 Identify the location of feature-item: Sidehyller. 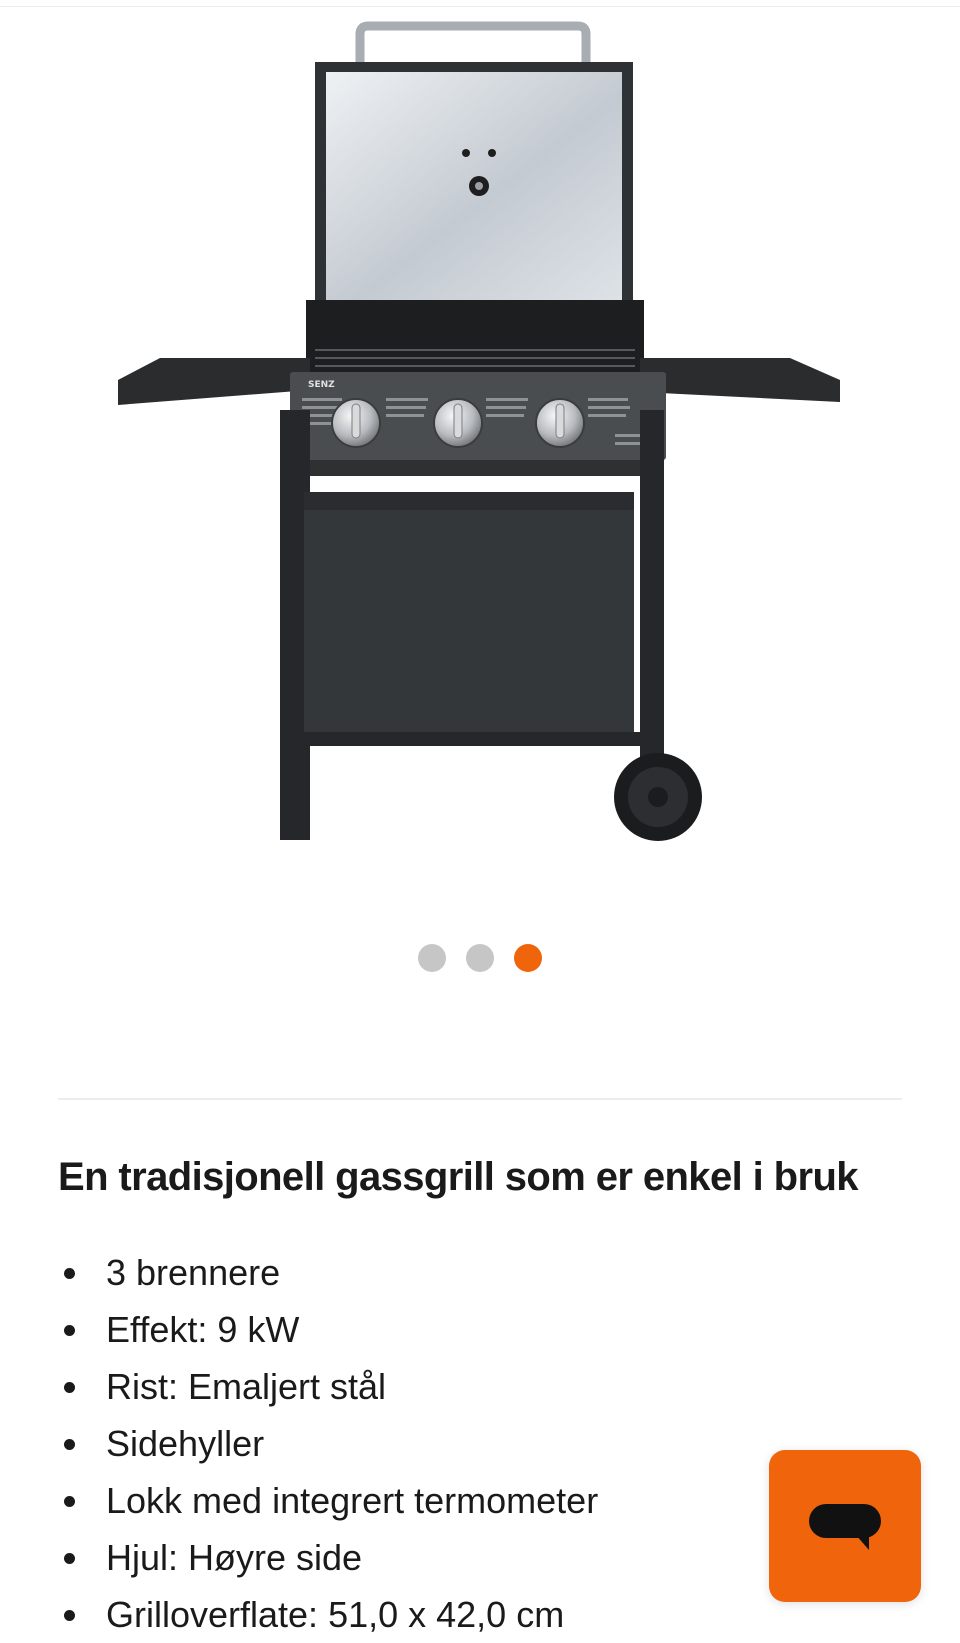
(328, 1443).